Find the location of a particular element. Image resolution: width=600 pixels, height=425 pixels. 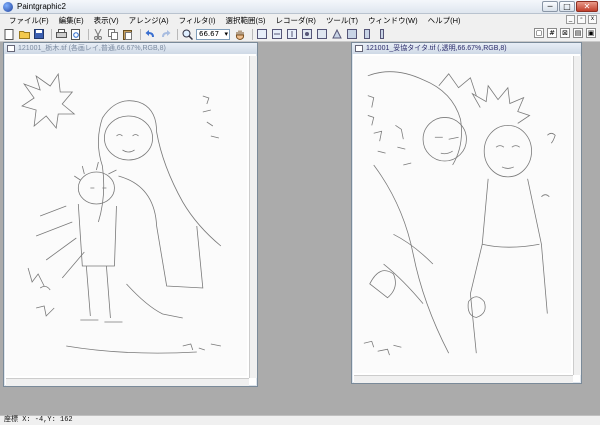

menu-selection: 選択範囲(S) is located at coordinates (246, 20).